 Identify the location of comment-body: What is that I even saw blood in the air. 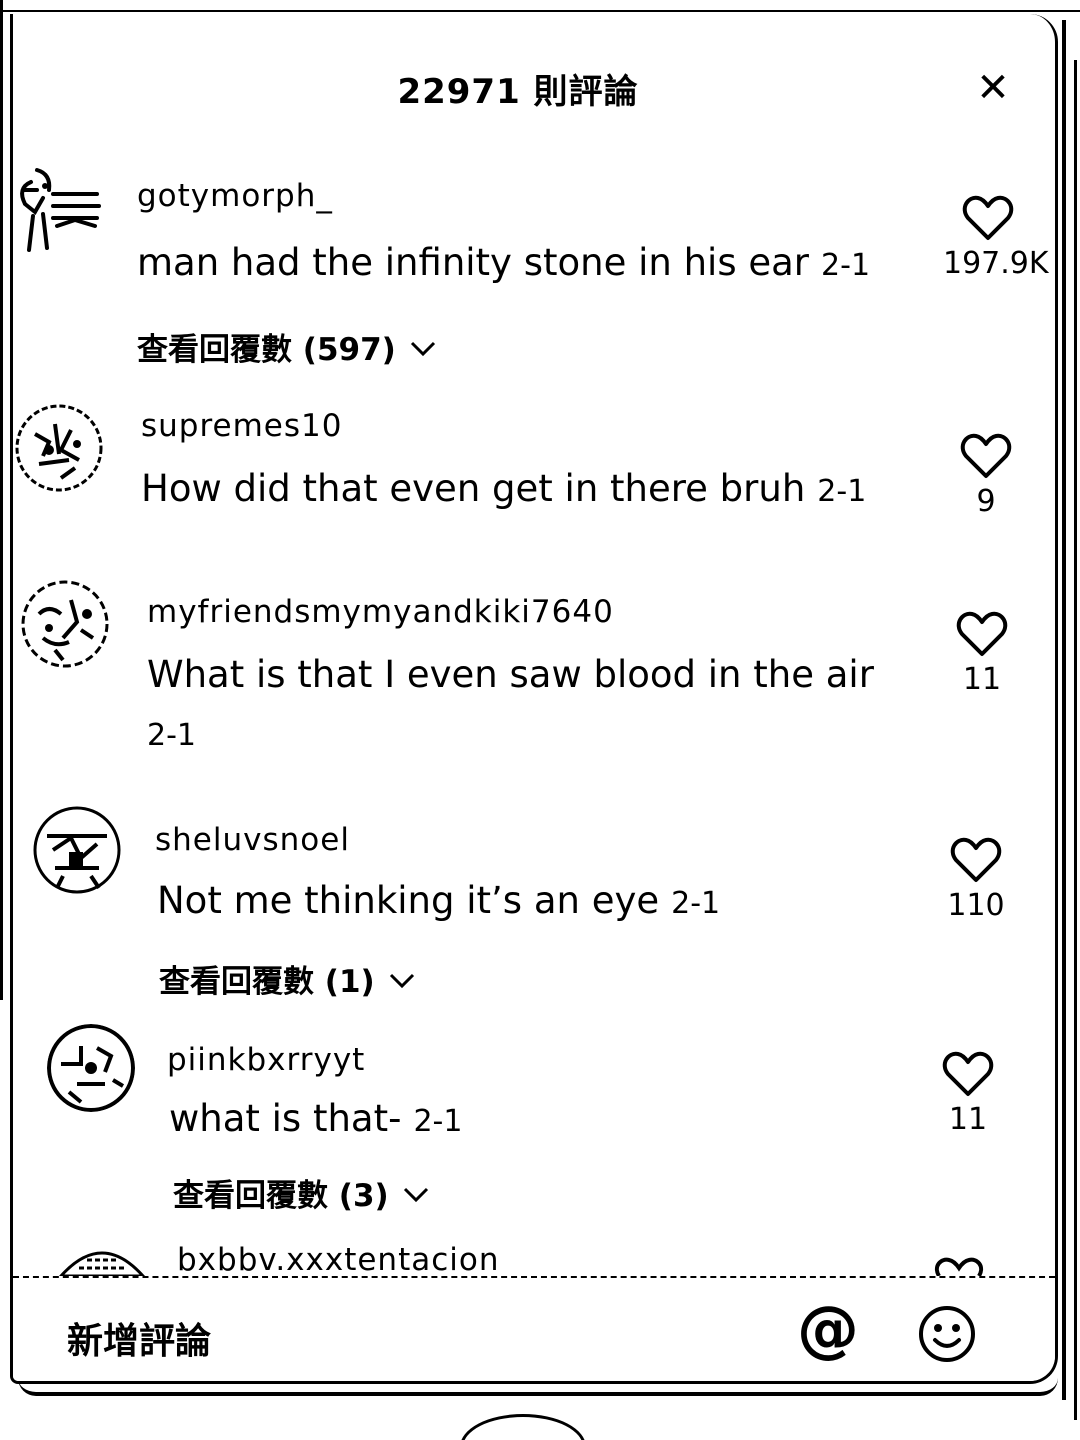
(510, 674).